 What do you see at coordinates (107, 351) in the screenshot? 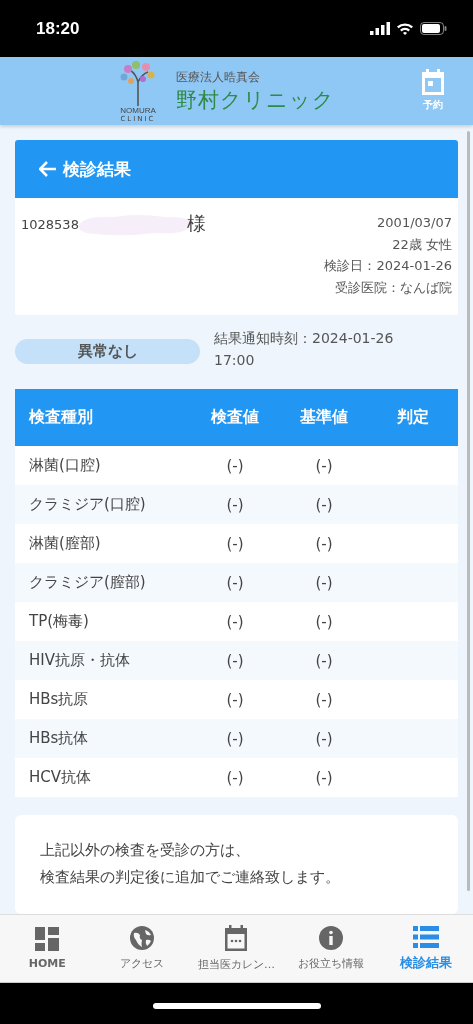
I see `result-badge: 異常なし` at bounding box center [107, 351].